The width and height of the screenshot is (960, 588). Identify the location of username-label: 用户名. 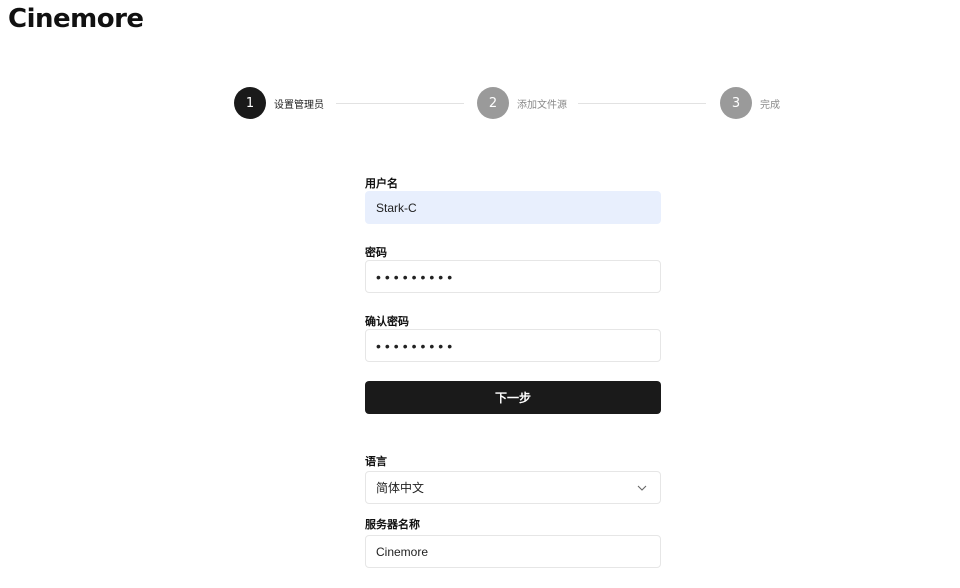
(381, 183).